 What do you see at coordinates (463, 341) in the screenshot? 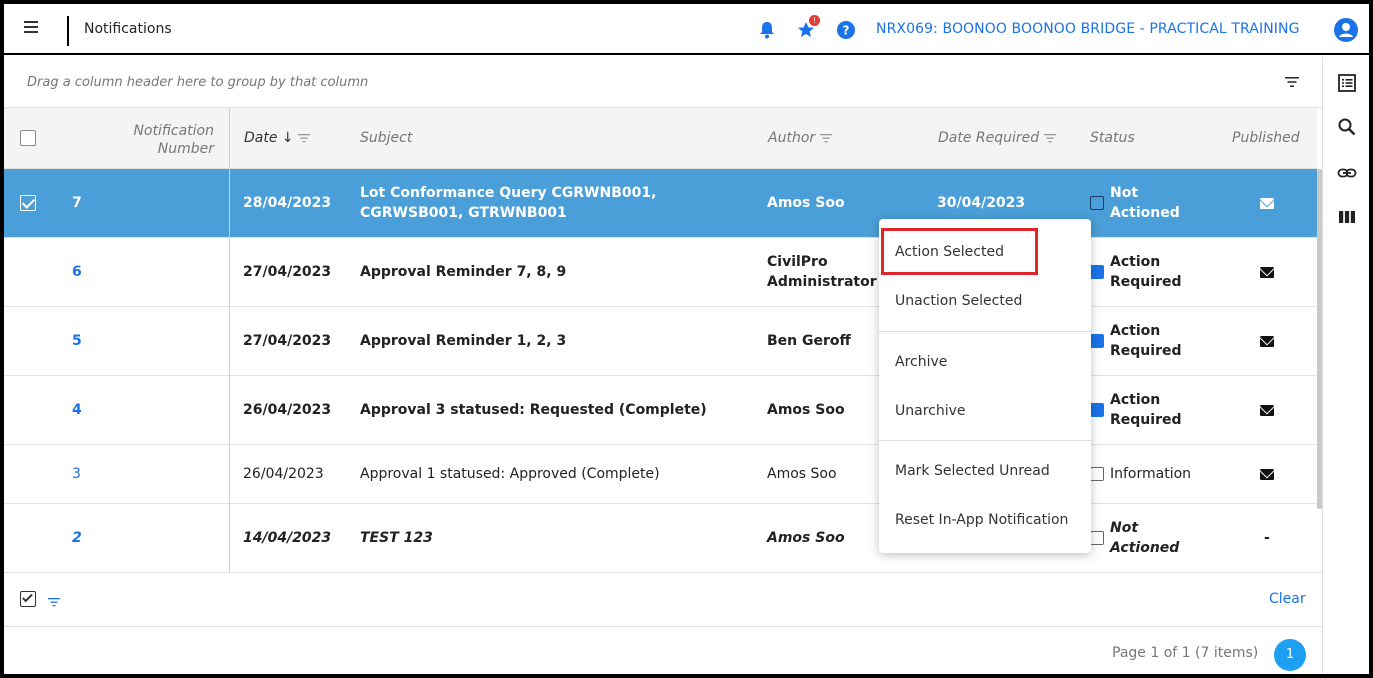
I see `row-subject: Approval Reminder 1, 2, 3` at bounding box center [463, 341].